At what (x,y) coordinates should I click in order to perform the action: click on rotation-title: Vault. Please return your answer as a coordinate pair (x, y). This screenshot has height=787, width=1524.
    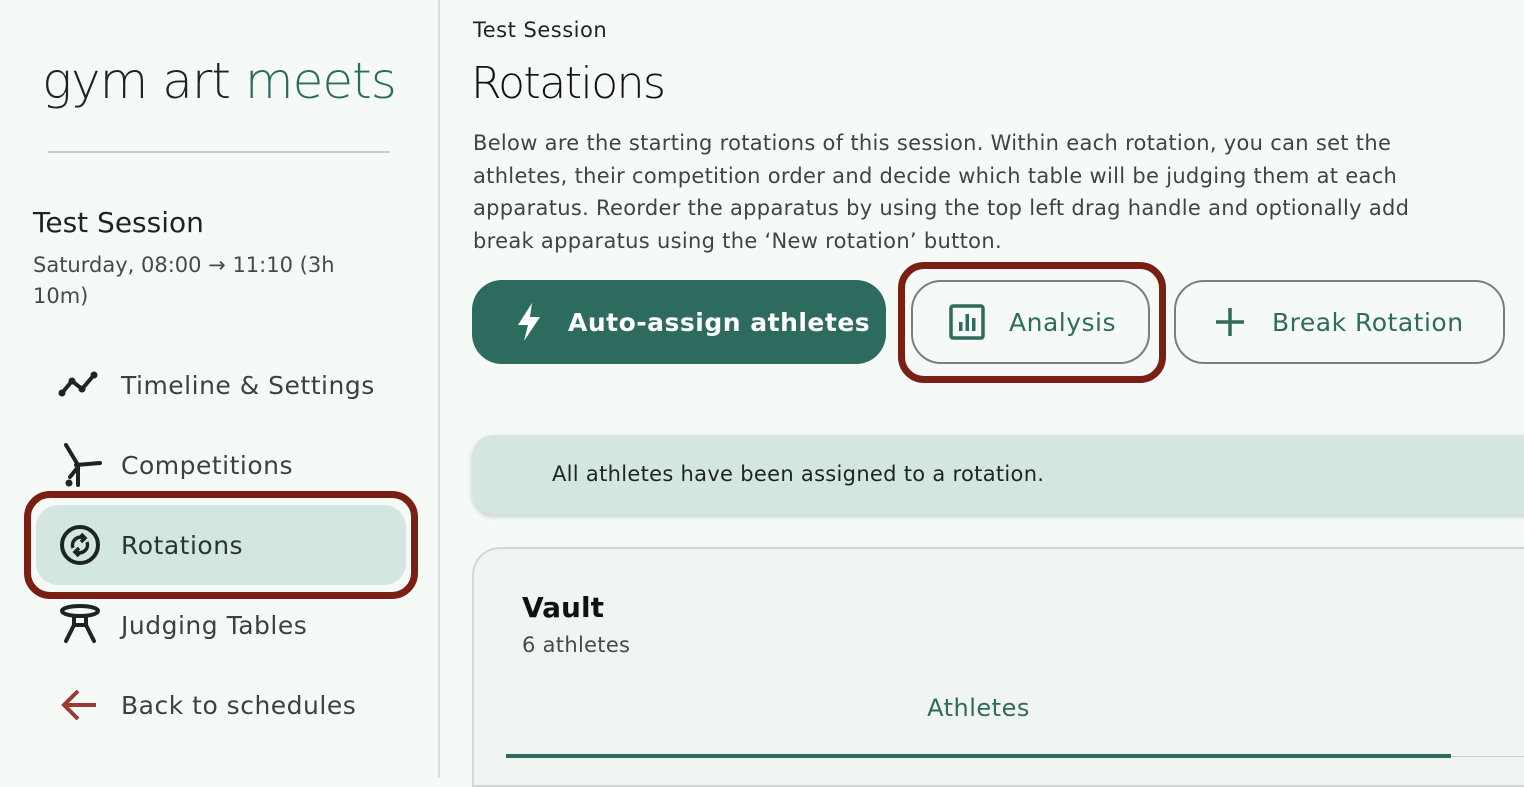
    Looking at the image, I should click on (563, 607).